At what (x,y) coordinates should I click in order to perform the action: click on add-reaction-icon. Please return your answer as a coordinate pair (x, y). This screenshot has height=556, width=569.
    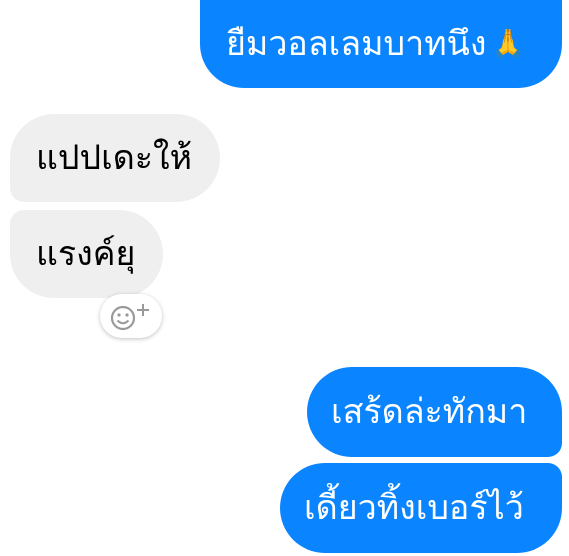
    Looking at the image, I should click on (131, 316).